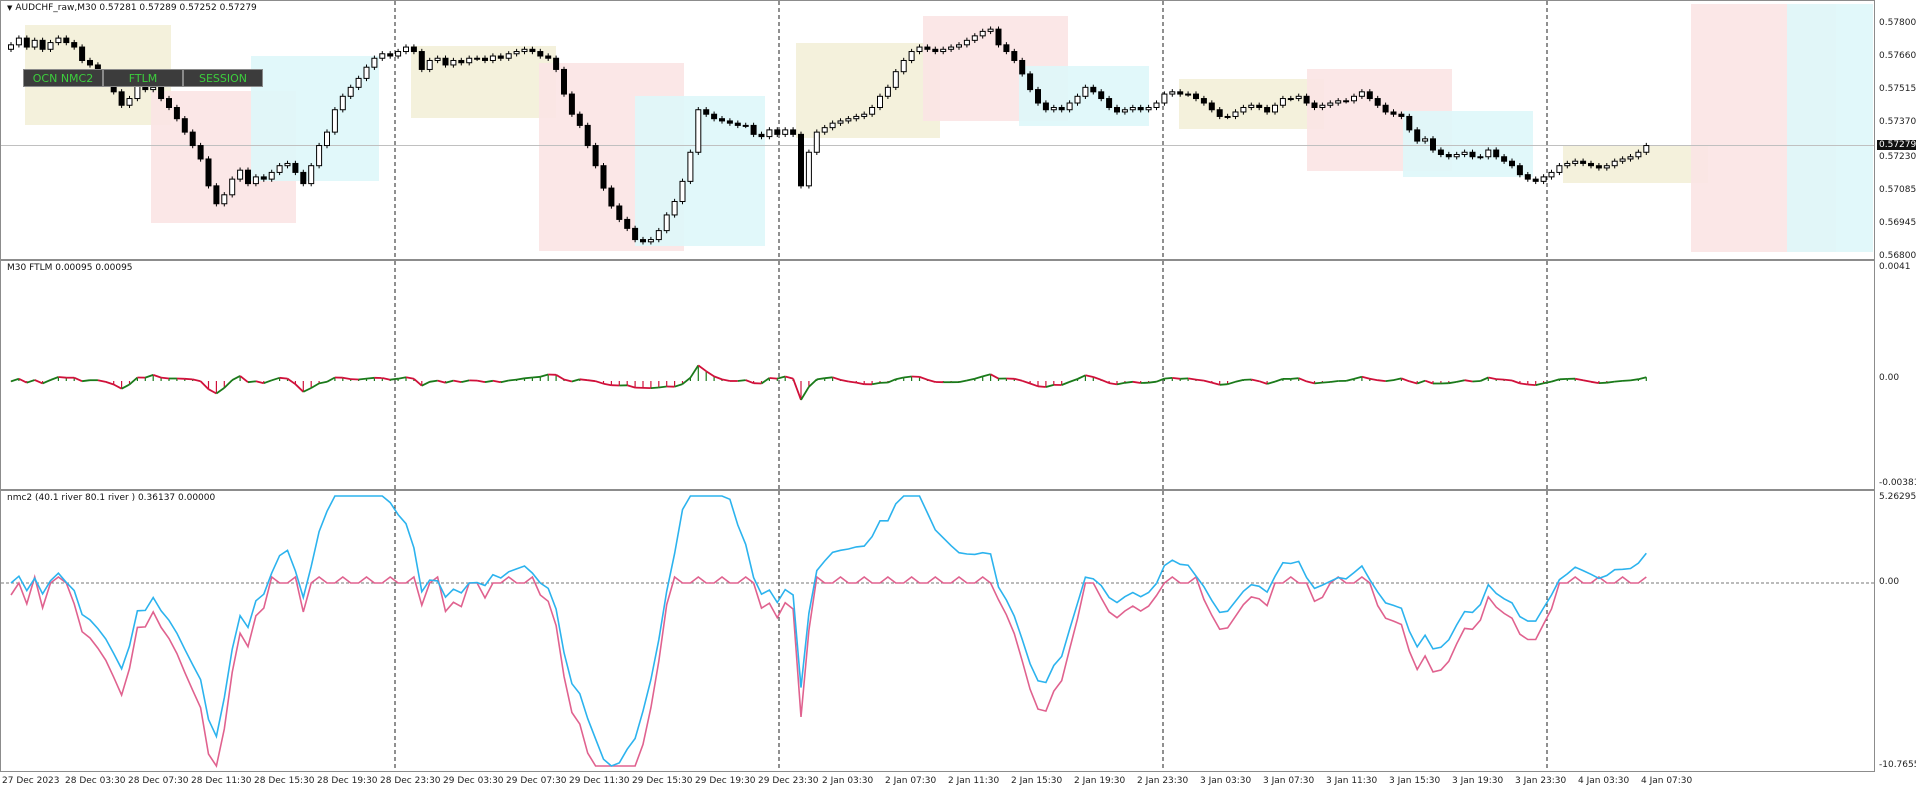  Describe the element at coordinates (788, 781) in the screenshot. I see `time-axis-label: 29 Dec 23:30` at that location.